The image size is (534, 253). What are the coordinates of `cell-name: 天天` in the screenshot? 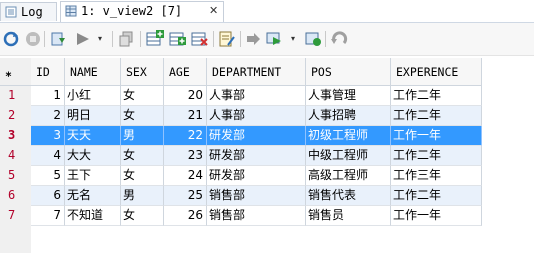 It's located at (93, 136).